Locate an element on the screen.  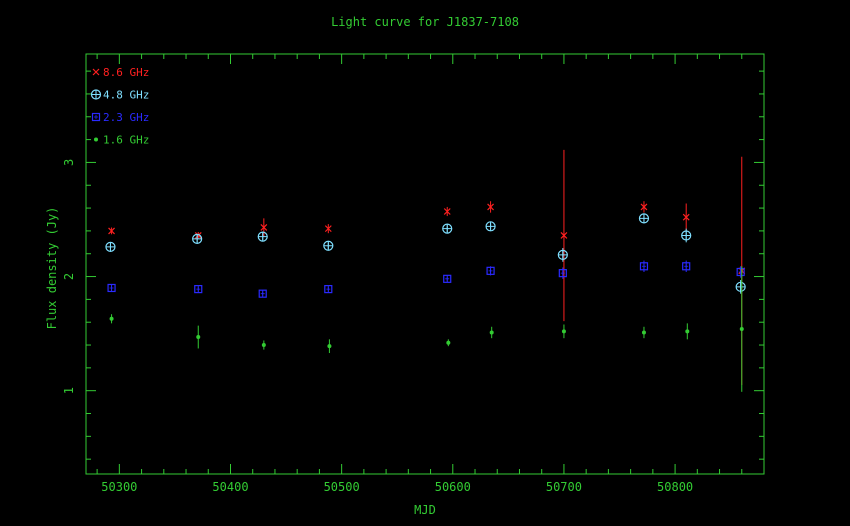
legend-label: 8.6 GHz is located at coordinates (126, 72).